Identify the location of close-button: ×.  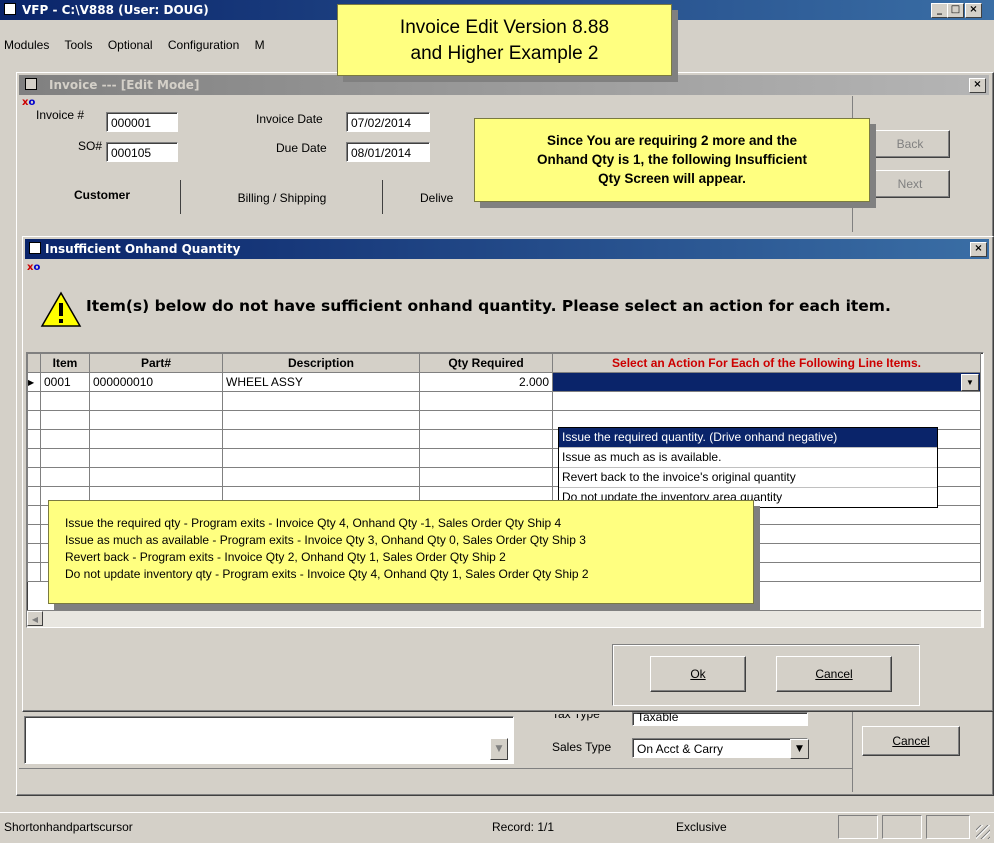
(973, 10).